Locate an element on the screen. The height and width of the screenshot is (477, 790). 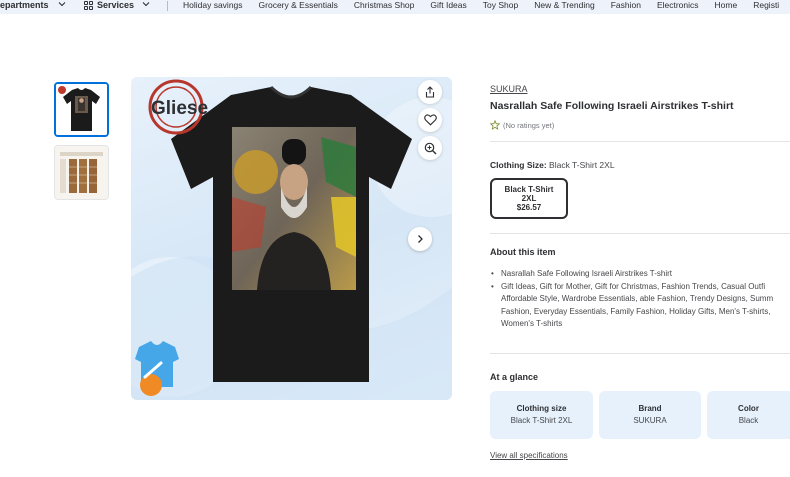
brand-link: SUKURA is located at coordinates (509, 89).